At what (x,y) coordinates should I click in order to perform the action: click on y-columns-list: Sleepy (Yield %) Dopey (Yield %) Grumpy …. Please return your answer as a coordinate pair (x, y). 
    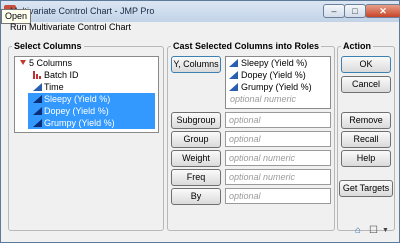
    Looking at the image, I should click on (278, 82).